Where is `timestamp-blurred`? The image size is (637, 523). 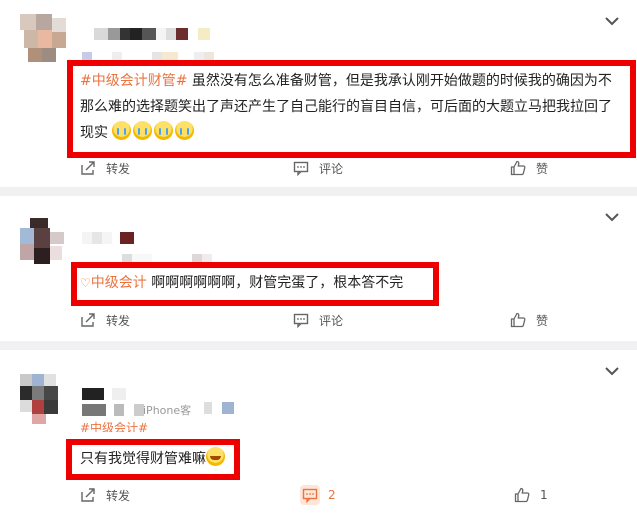 timestamp-blurred is located at coordinates (113, 410).